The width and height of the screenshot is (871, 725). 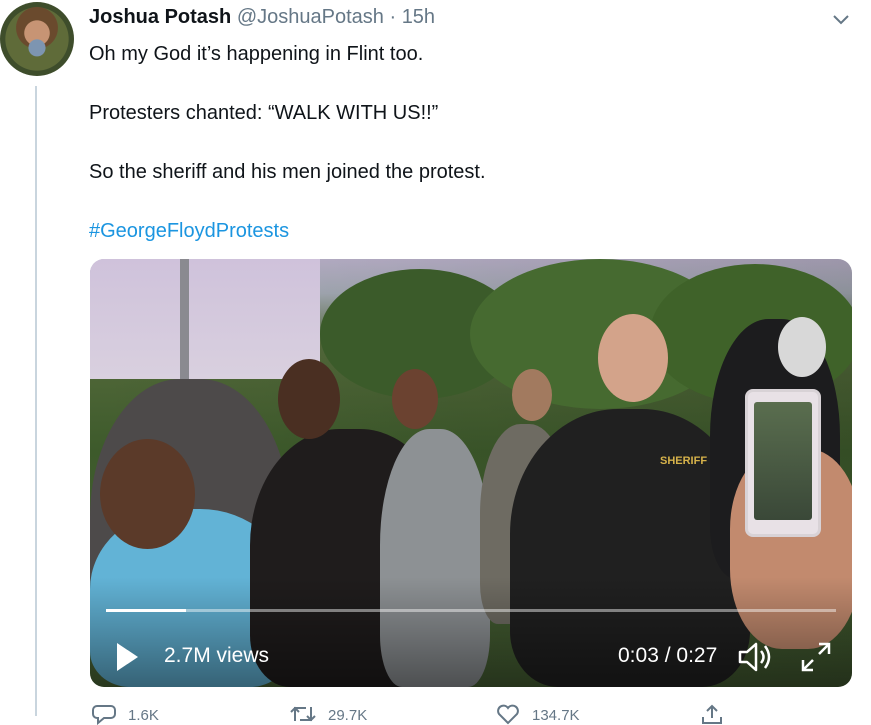 What do you see at coordinates (508, 714) in the screenshot?
I see `heart-icon` at bounding box center [508, 714].